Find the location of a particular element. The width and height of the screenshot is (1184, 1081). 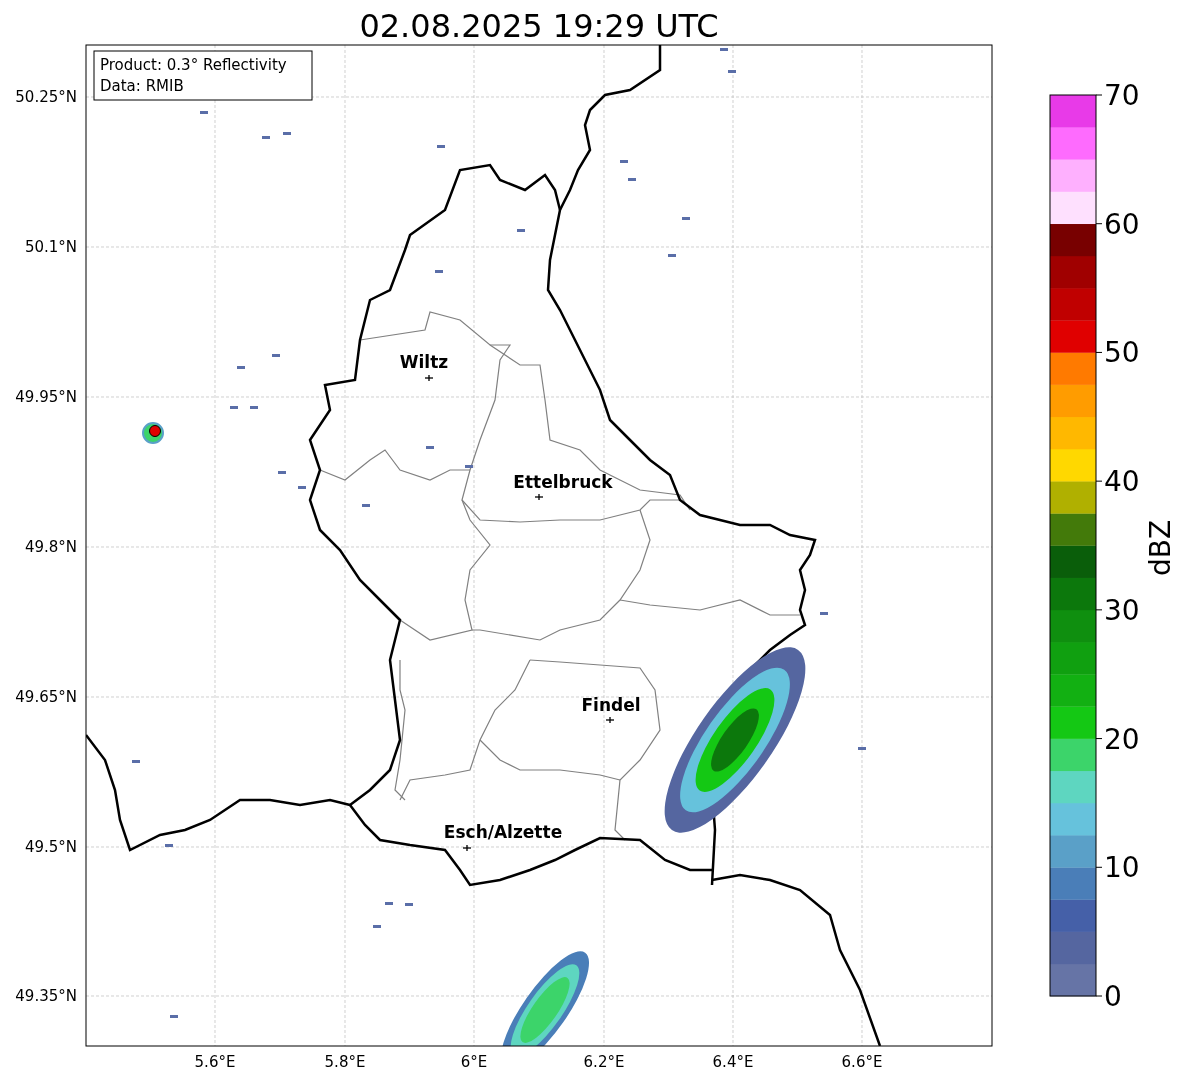

axis-tick-label: 49.35°N is located at coordinates (46, 996).